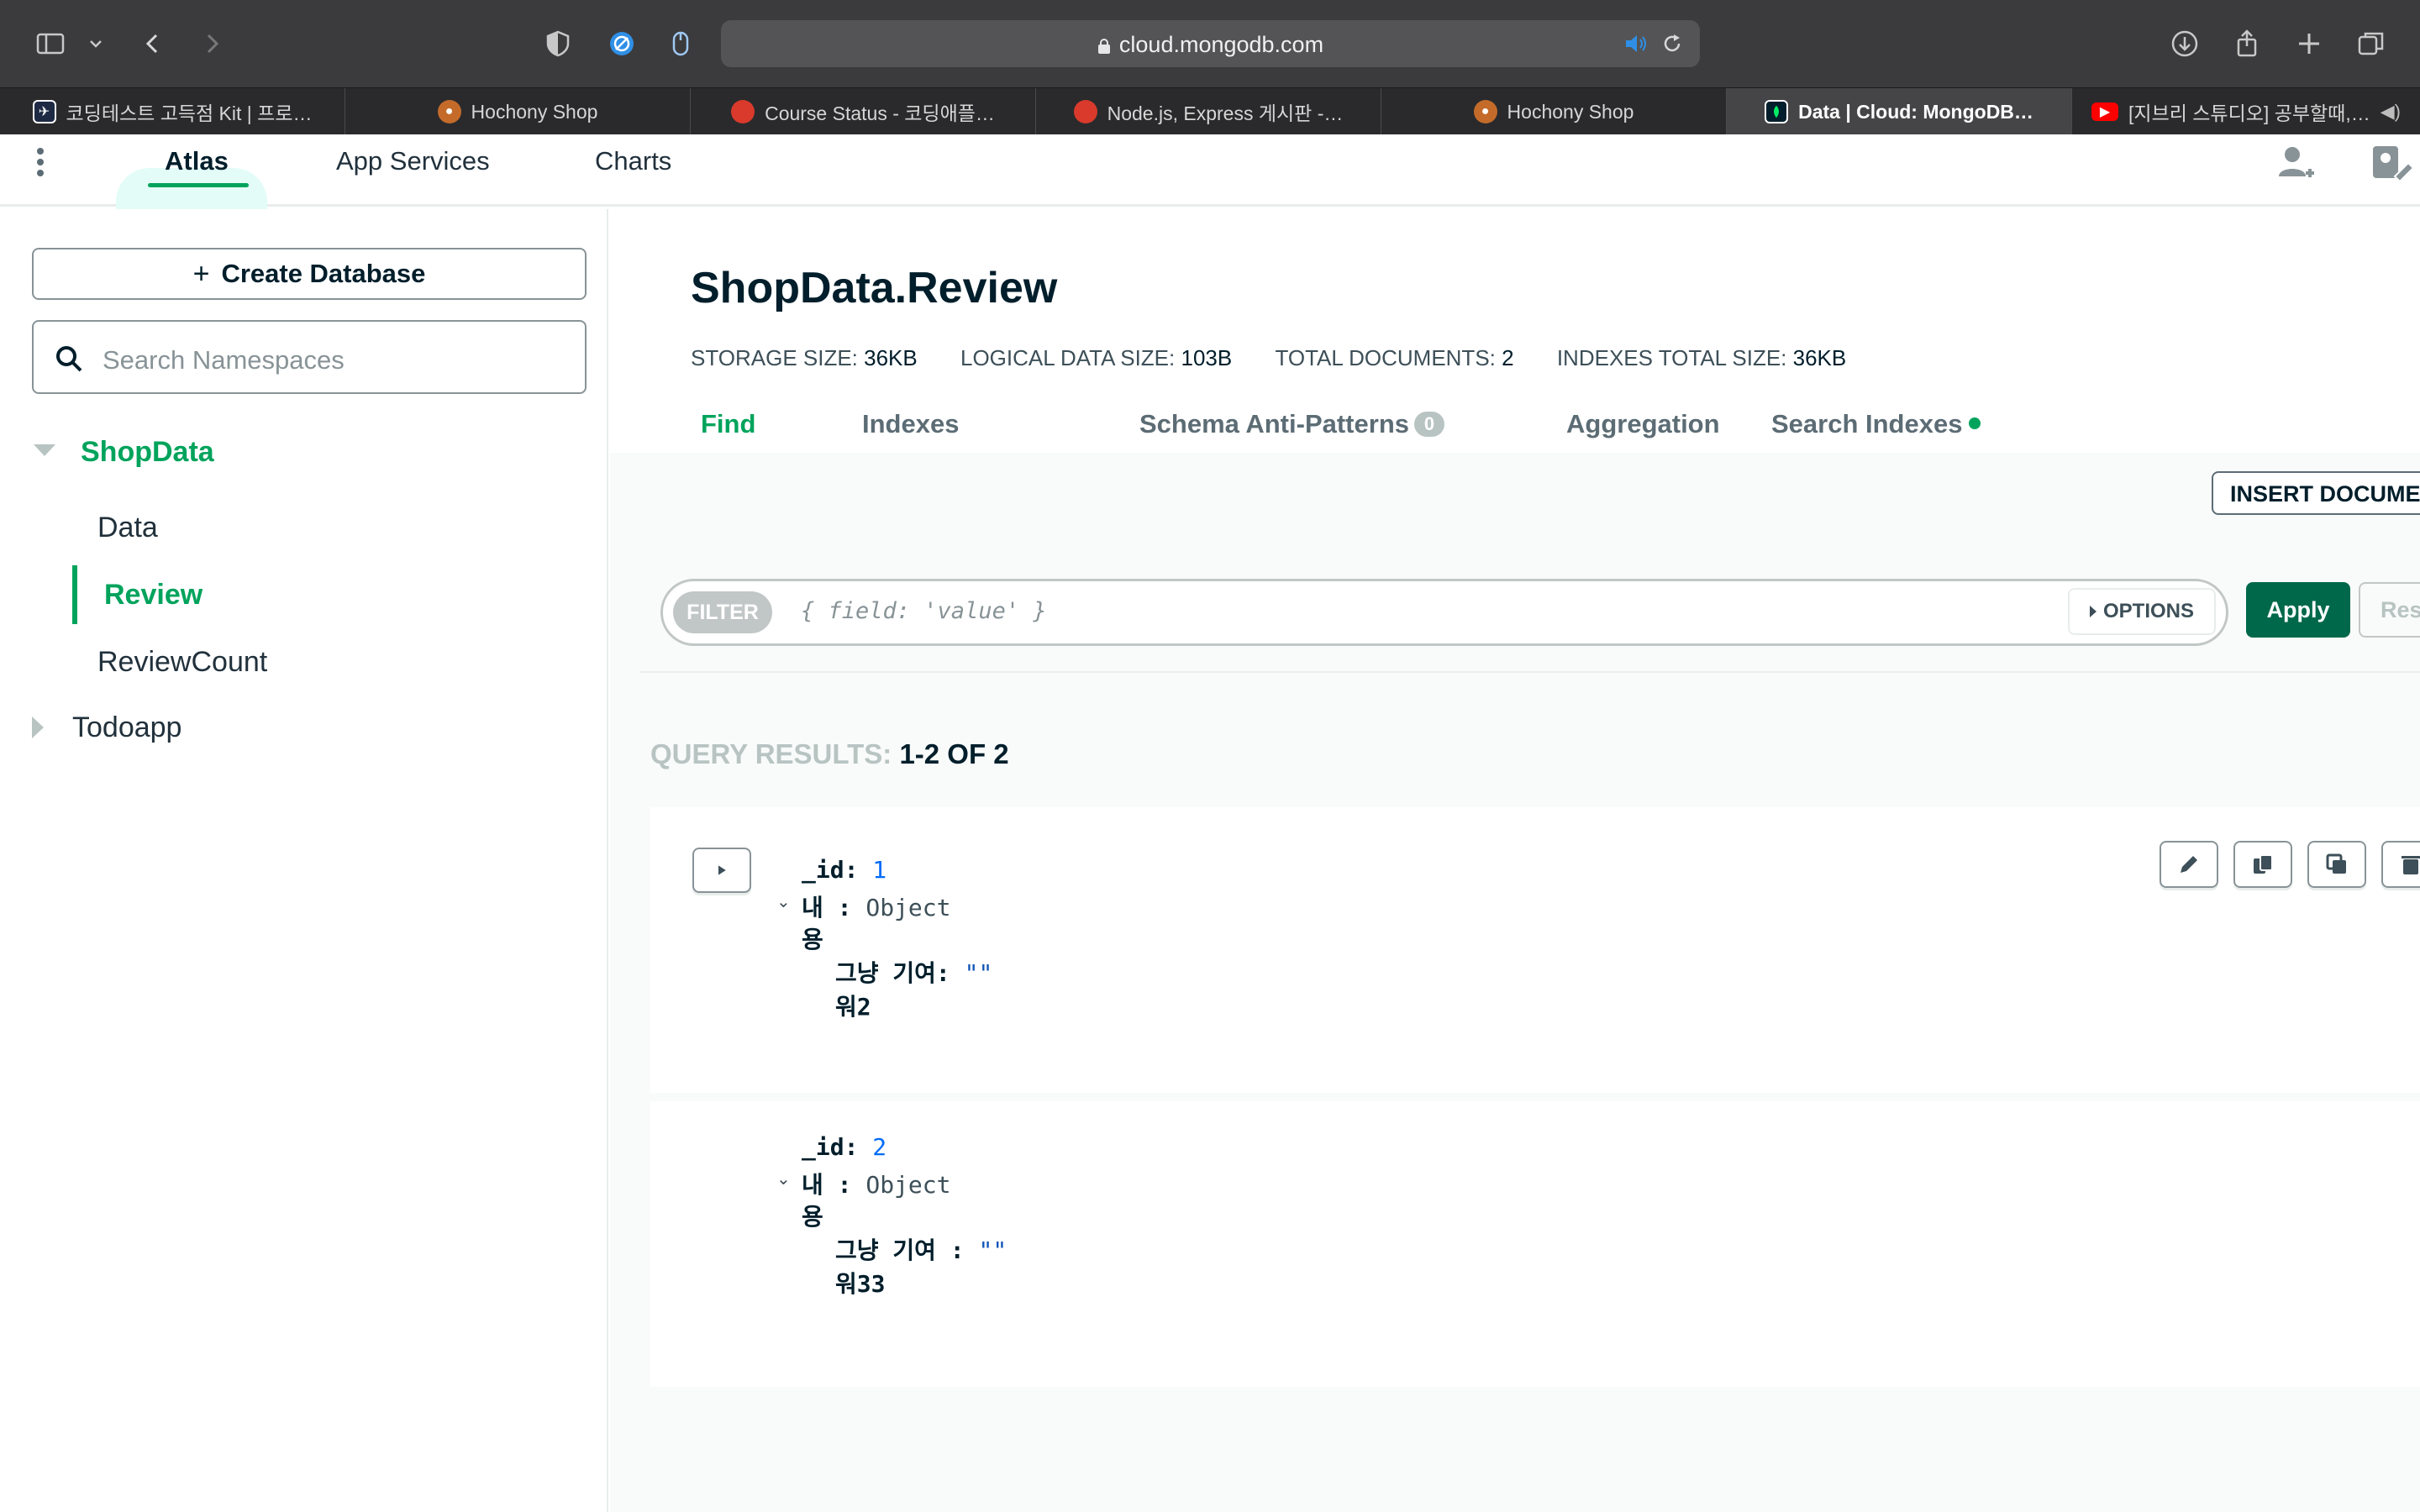 Image resolution: width=2420 pixels, height=1512 pixels. What do you see at coordinates (2105, 111) in the screenshot?
I see `youtube-icon: ▶` at bounding box center [2105, 111].